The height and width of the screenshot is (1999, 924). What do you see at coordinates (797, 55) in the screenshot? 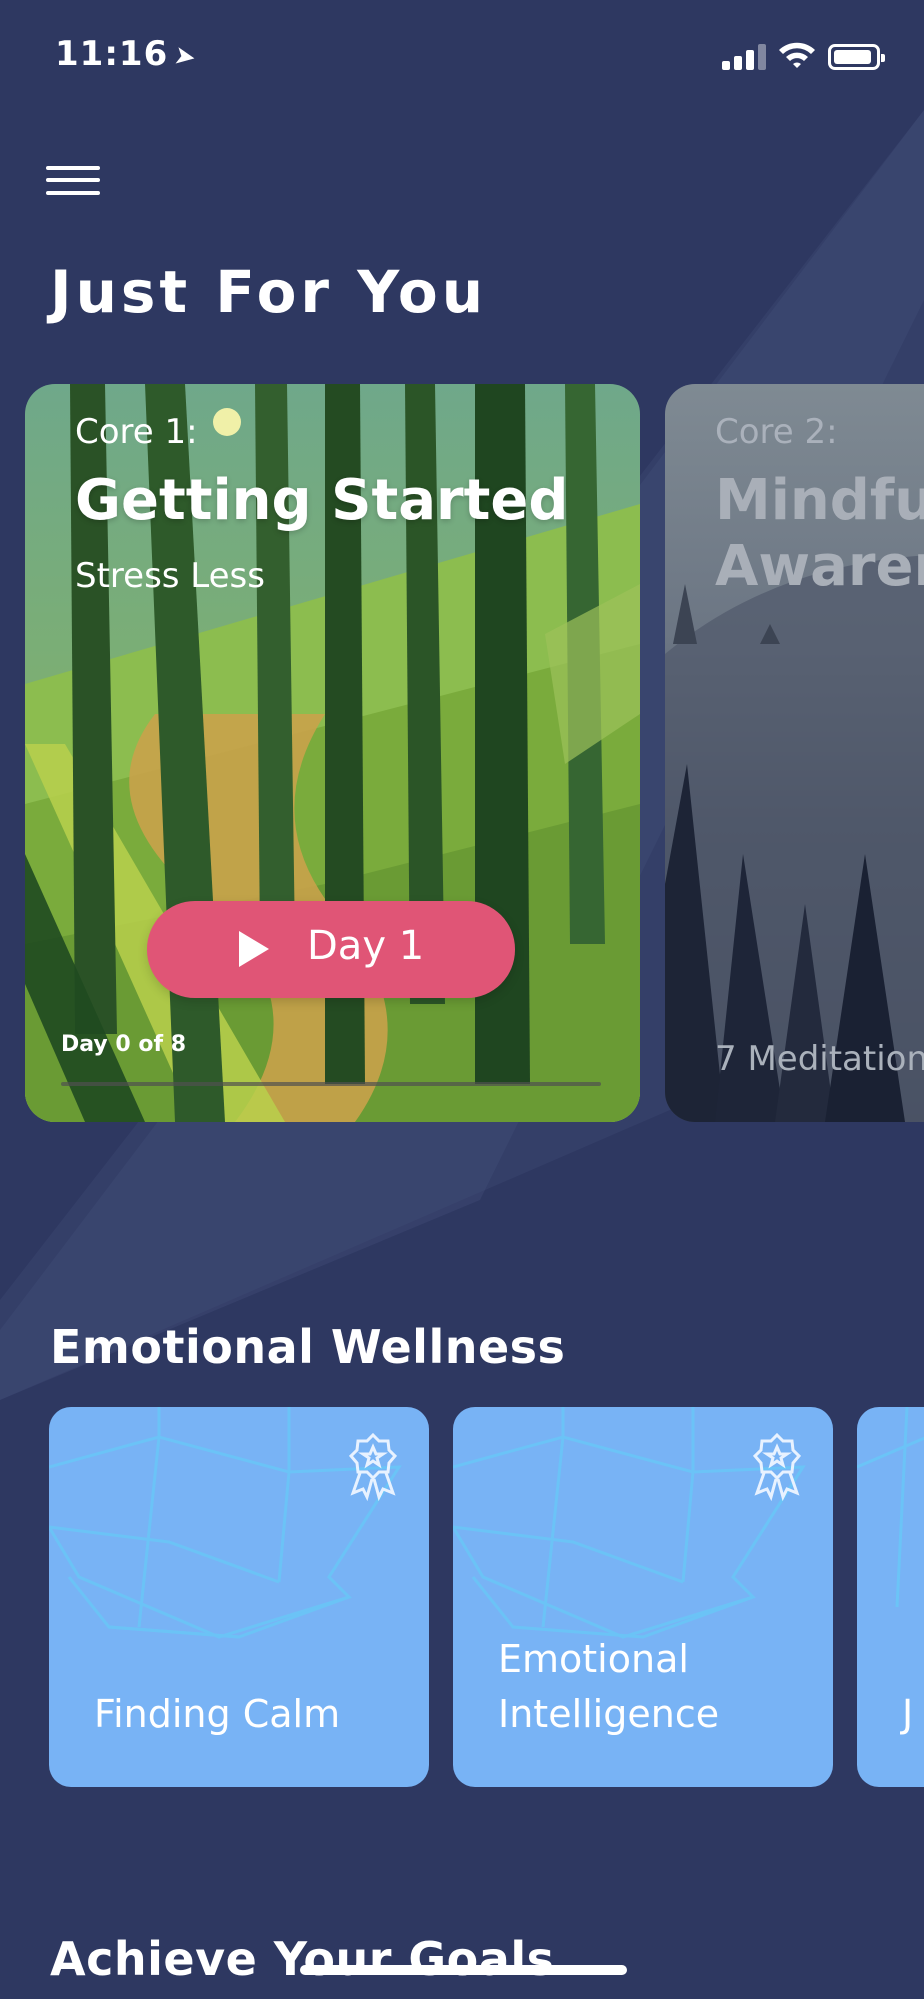
I see `wifi-icon` at bounding box center [797, 55].